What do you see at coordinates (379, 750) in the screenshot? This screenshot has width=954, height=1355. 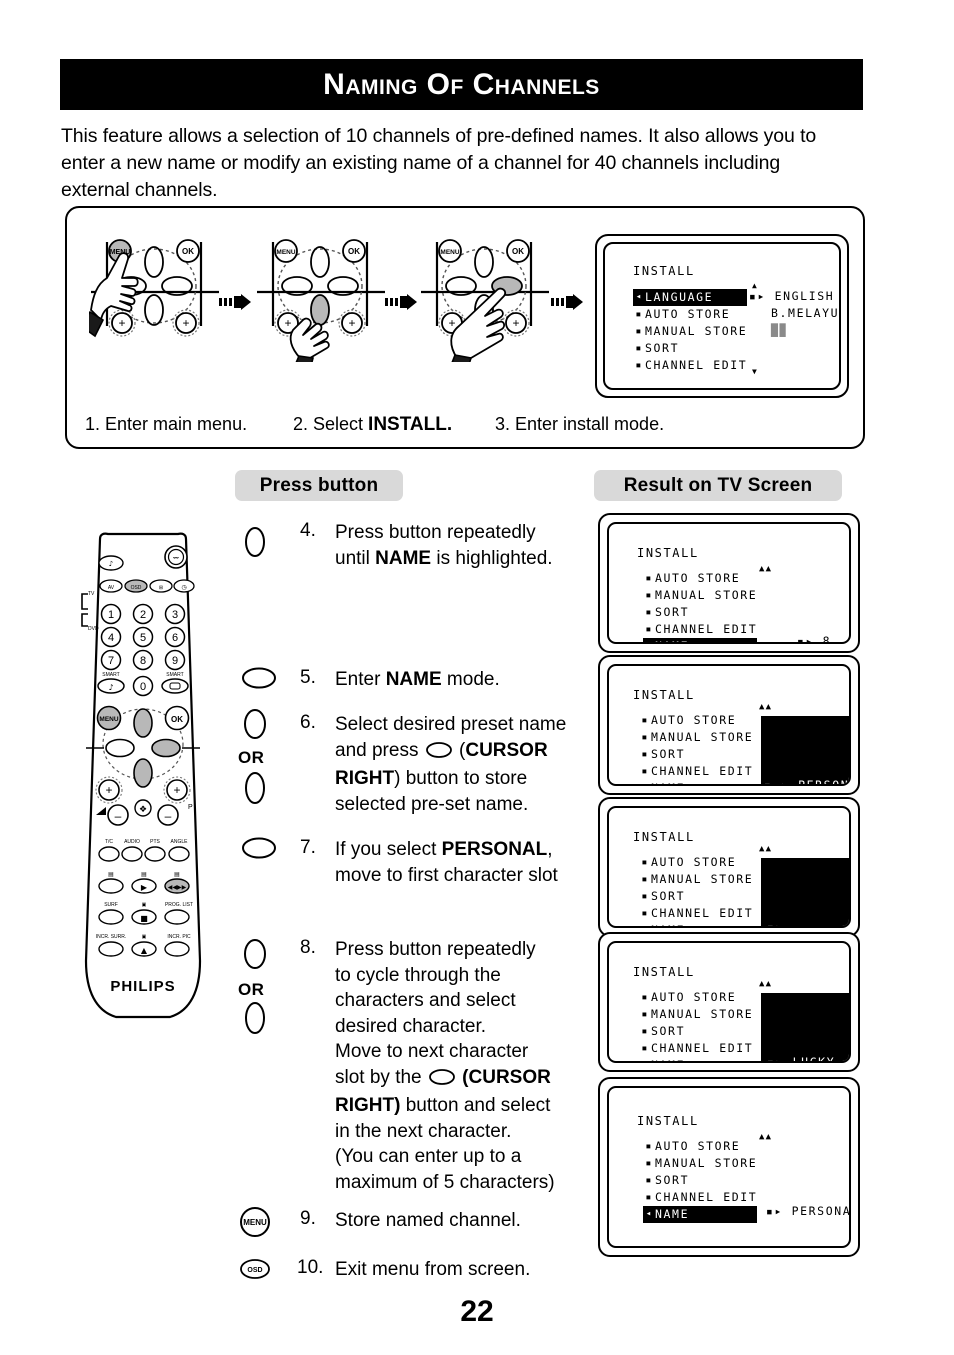 I see `step-6-line2a: and press` at bounding box center [379, 750].